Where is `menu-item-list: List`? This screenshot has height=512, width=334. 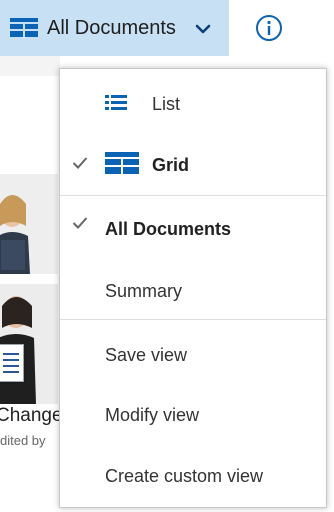 menu-item-list: List is located at coordinates (193, 103).